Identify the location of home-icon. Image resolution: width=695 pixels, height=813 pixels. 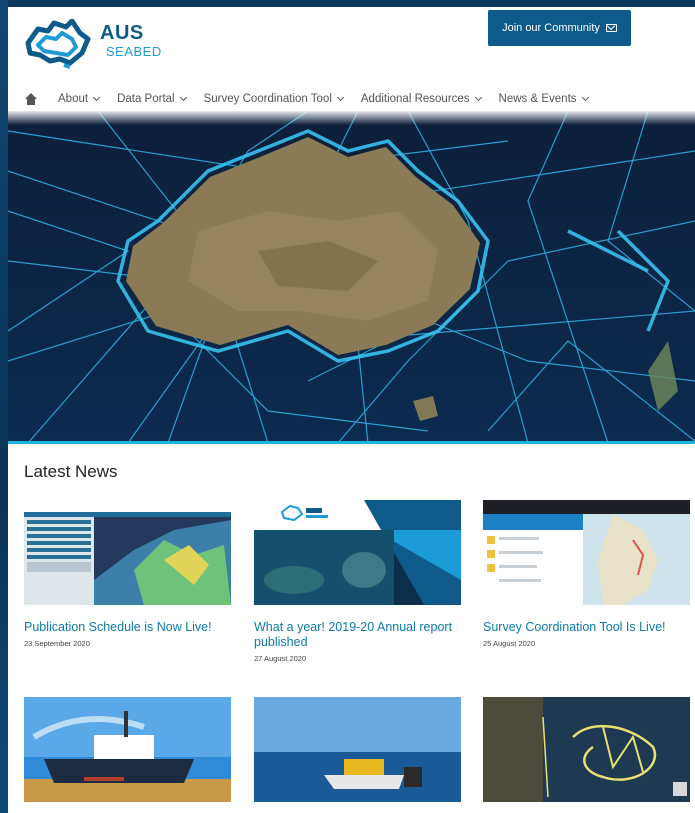
(31, 99).